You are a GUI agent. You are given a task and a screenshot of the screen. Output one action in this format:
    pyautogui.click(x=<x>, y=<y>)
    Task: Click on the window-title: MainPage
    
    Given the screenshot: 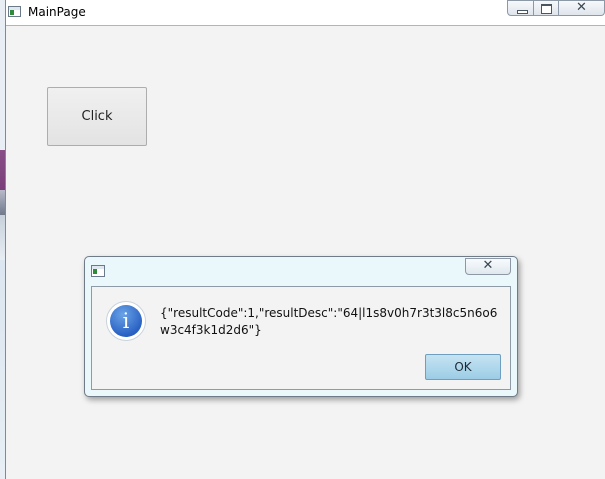 What is the action you would take?
    pyautogui.click(x=57, y=12)
    